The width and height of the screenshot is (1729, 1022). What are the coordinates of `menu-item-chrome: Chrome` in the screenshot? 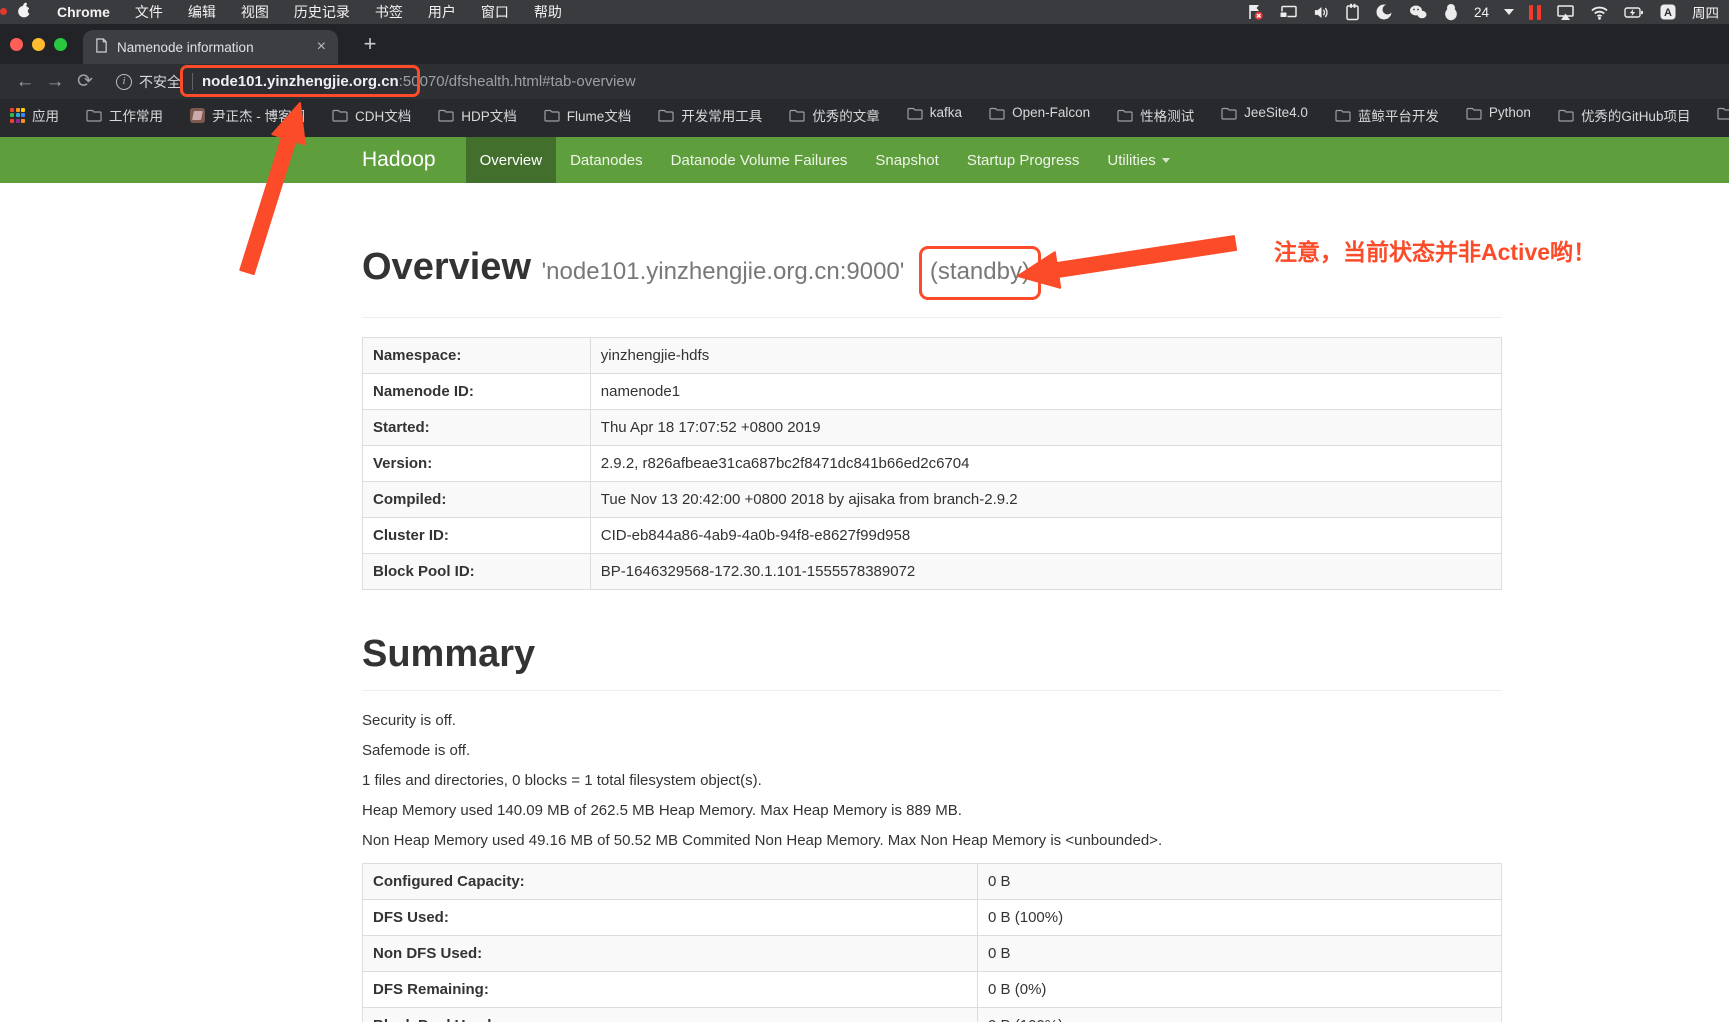 It's located at (83, 12).